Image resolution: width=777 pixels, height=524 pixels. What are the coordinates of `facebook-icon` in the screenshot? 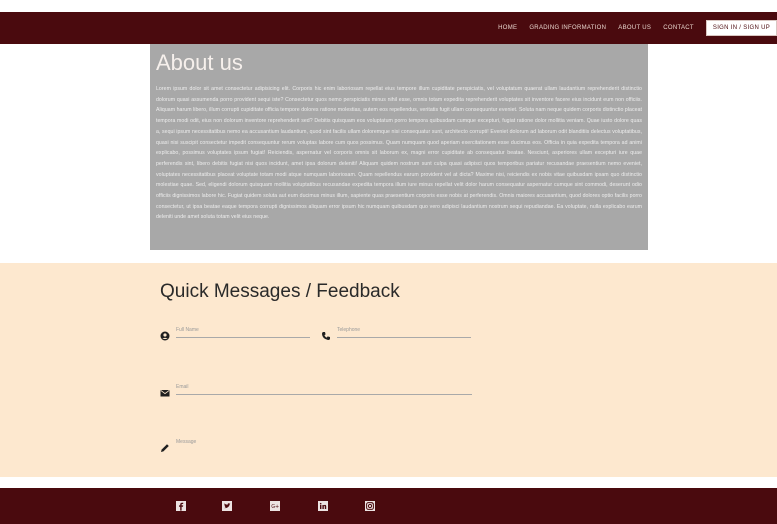 It's located at (181, 506).